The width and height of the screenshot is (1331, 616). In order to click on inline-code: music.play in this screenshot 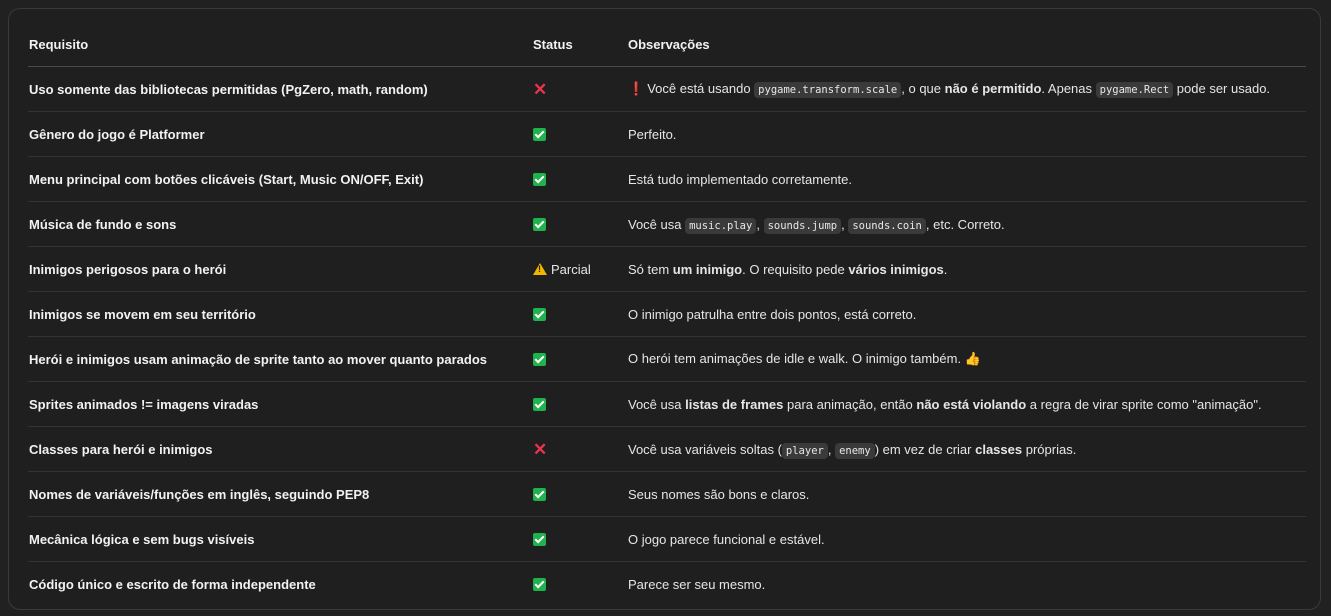, I will do `click(721, 225)`.